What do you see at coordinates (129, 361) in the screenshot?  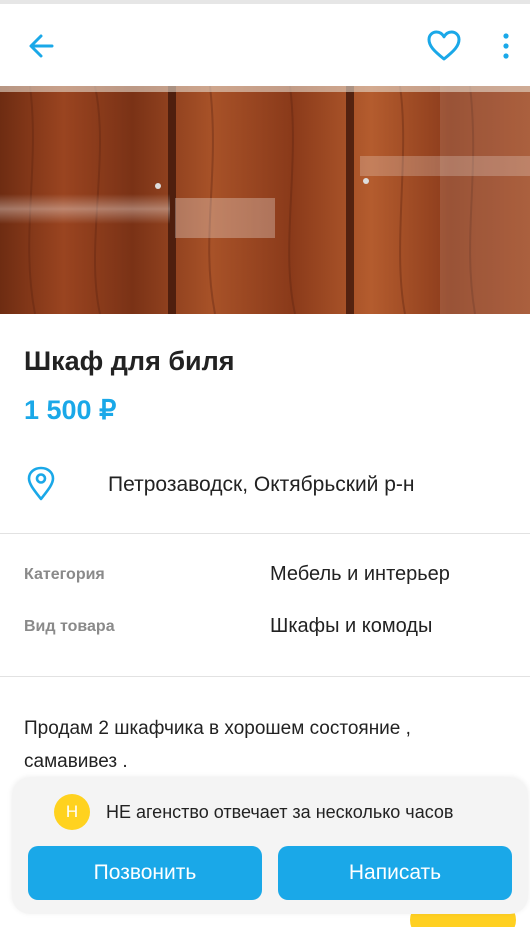 I see `listing-title: Шкаф для биля` at bounding box center [129, 361].